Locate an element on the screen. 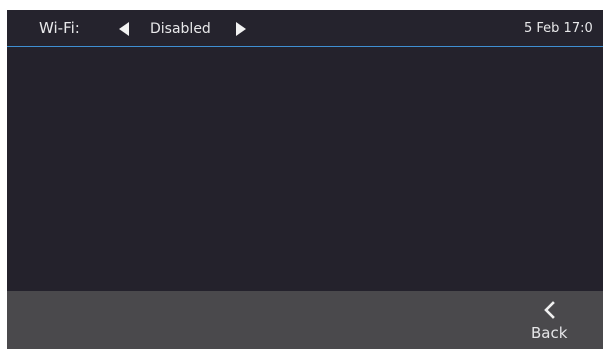 Image resolution: width=603 pixels, height=349 pixels. caret-left-icon is located at coordinates (124, 29).